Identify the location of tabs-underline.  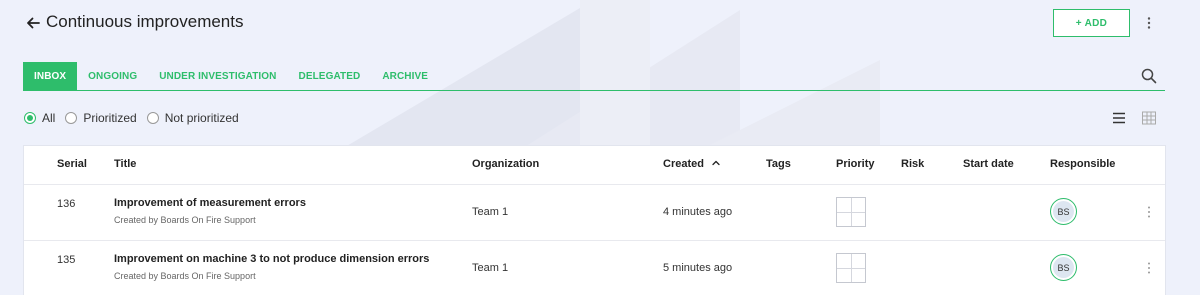
(594, 90).